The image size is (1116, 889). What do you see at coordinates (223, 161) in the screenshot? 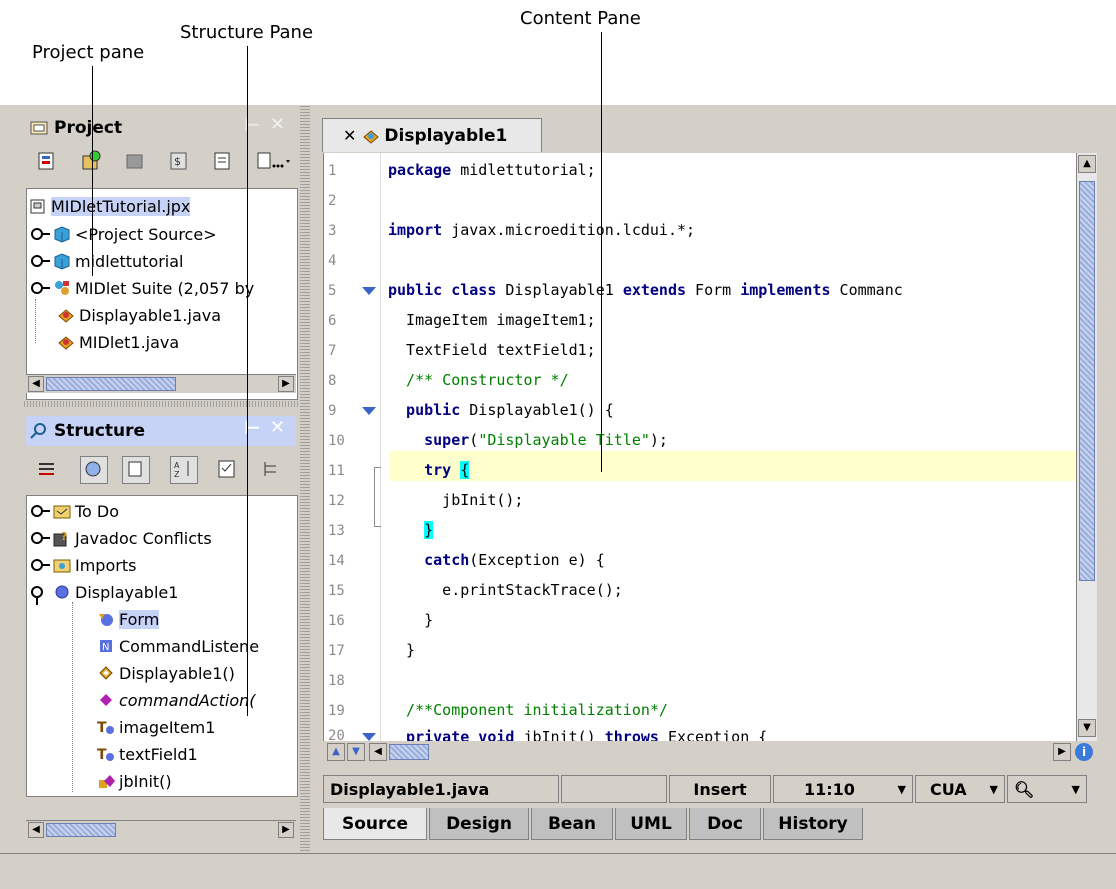
I see `project-properties-icon` at bounding box center [223, 161].